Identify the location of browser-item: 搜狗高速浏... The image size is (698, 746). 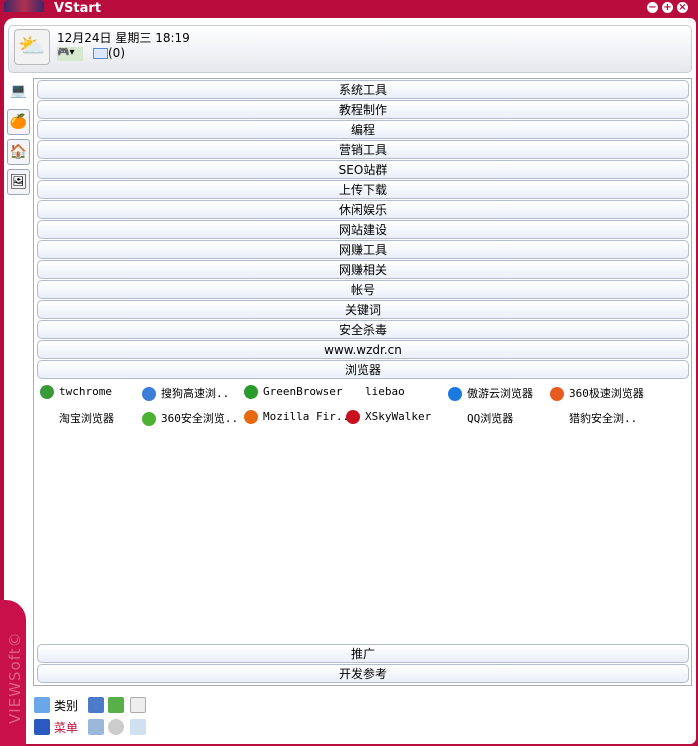
(185, 393).